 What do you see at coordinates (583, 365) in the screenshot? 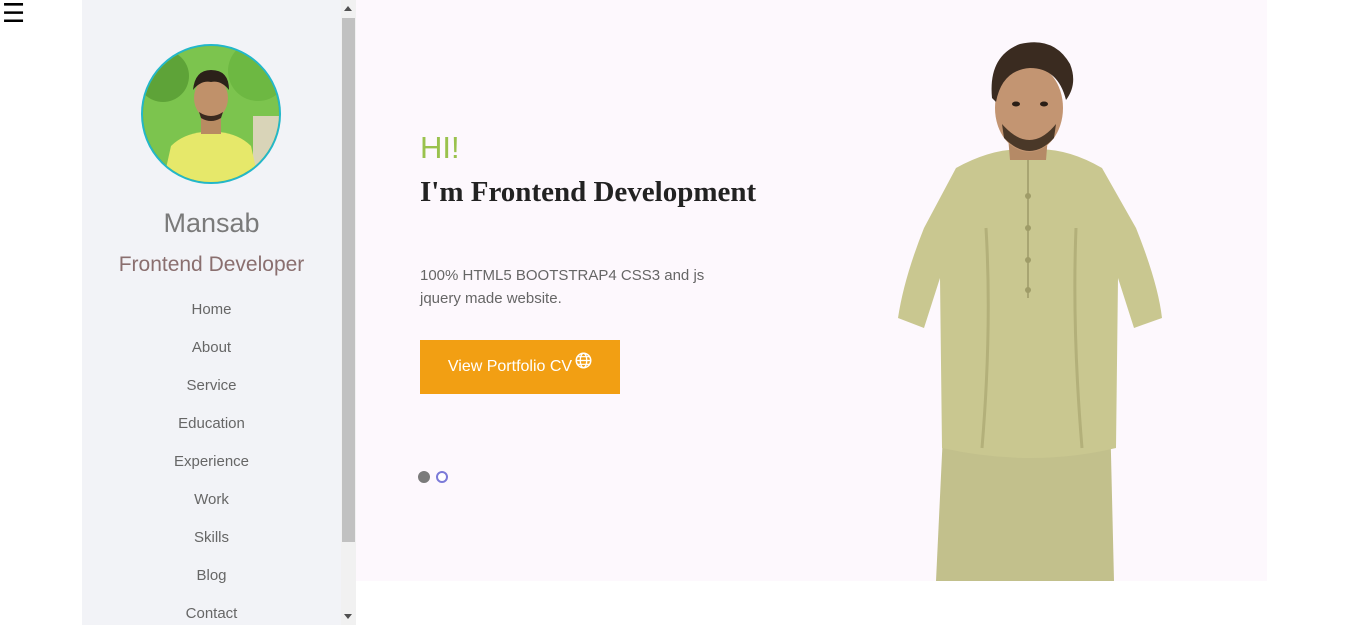
I see `globe-icon` at bounding box center [583, 365].